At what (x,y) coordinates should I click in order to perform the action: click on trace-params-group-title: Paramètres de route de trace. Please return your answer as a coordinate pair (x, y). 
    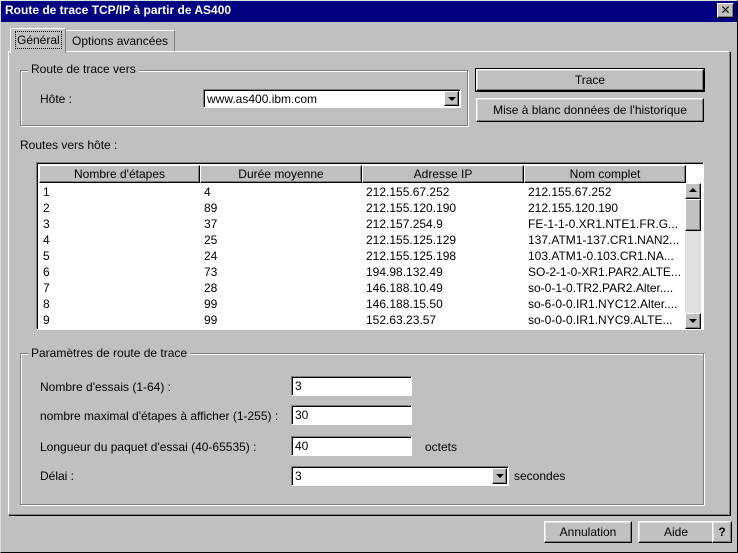
    Looking at the image, I should click on (109, 353).